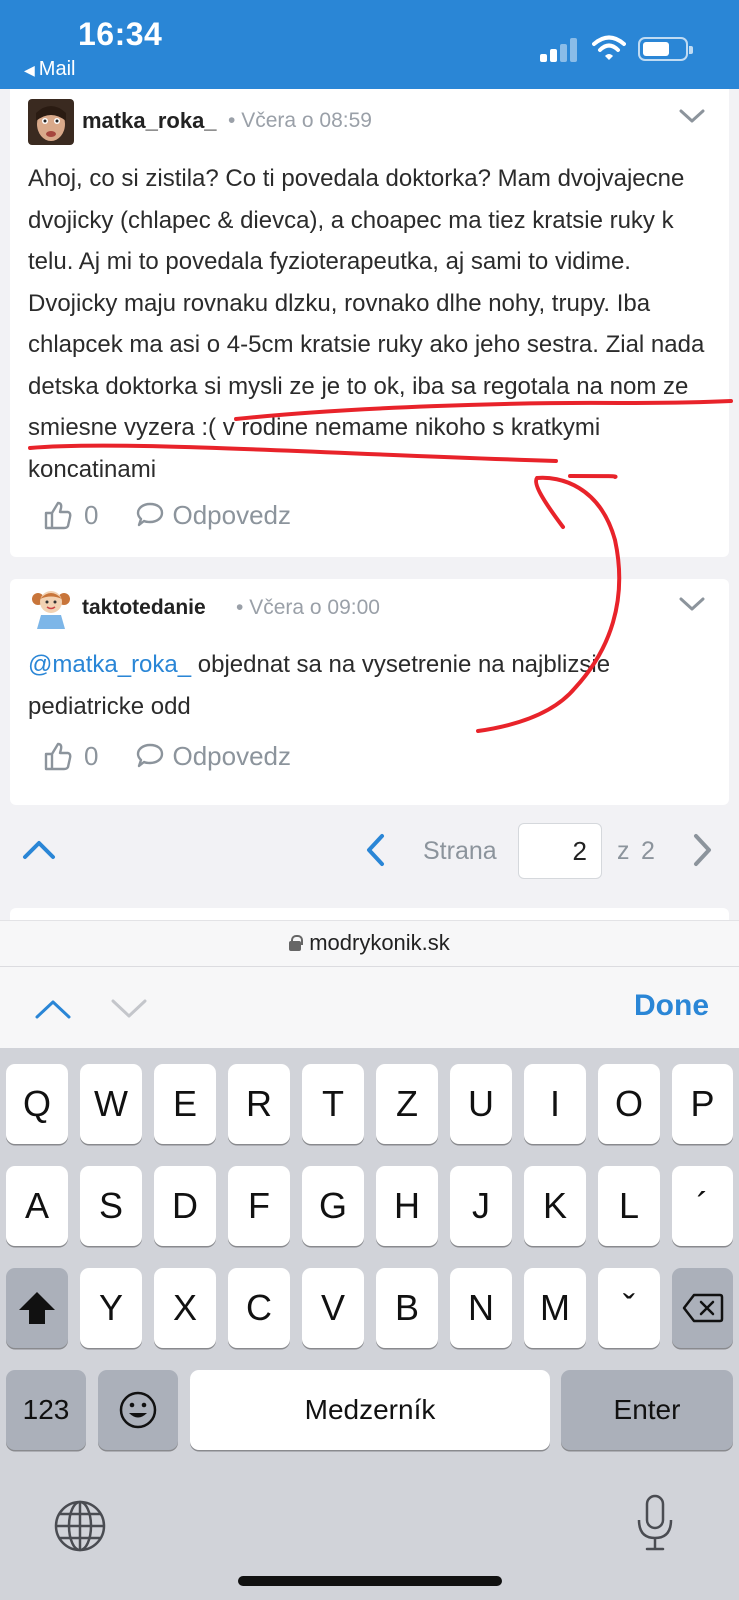 This screenshot has width=739, height=1600. I want to click on emoji-key, so click(138, 1410).